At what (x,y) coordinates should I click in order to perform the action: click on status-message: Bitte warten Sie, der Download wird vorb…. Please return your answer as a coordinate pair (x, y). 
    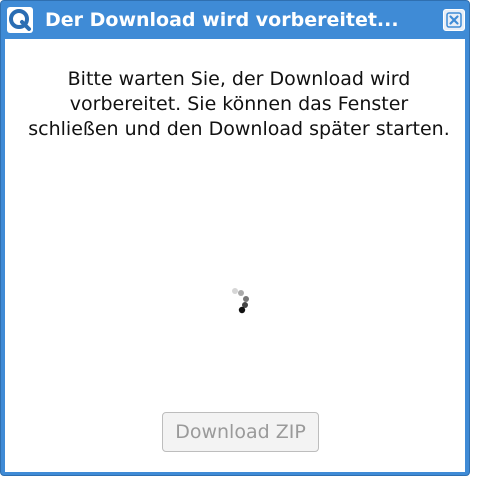
    Looking at the image, I should click on (239, 104).